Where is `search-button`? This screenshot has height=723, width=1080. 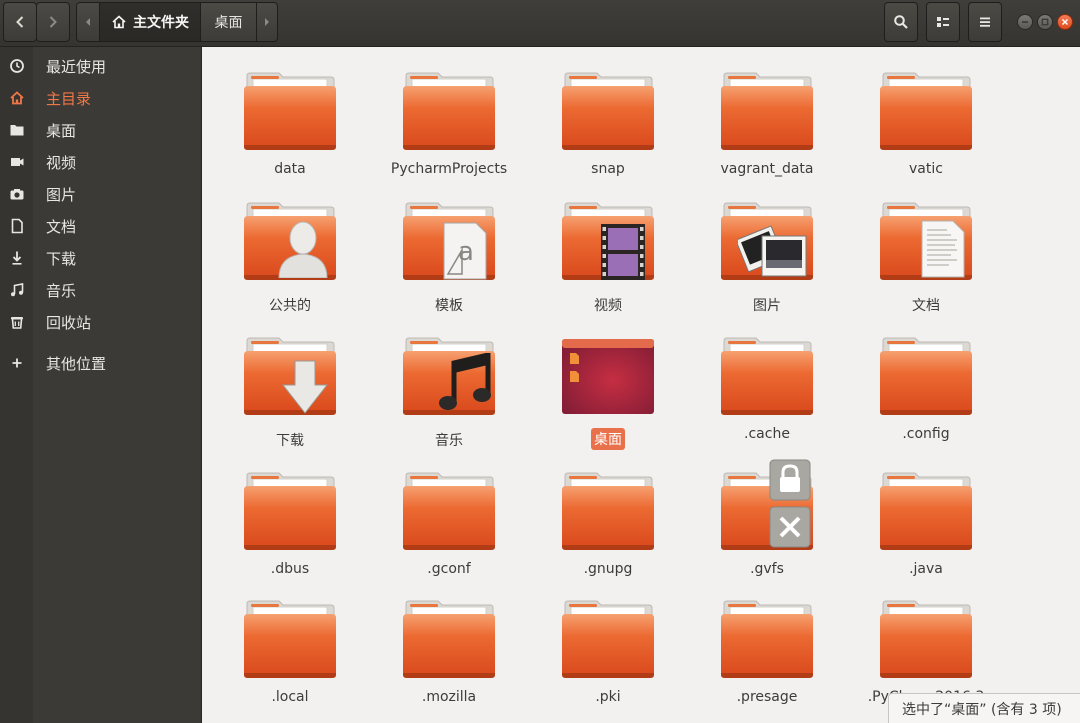 search-button is located at coordinates (901, 22).